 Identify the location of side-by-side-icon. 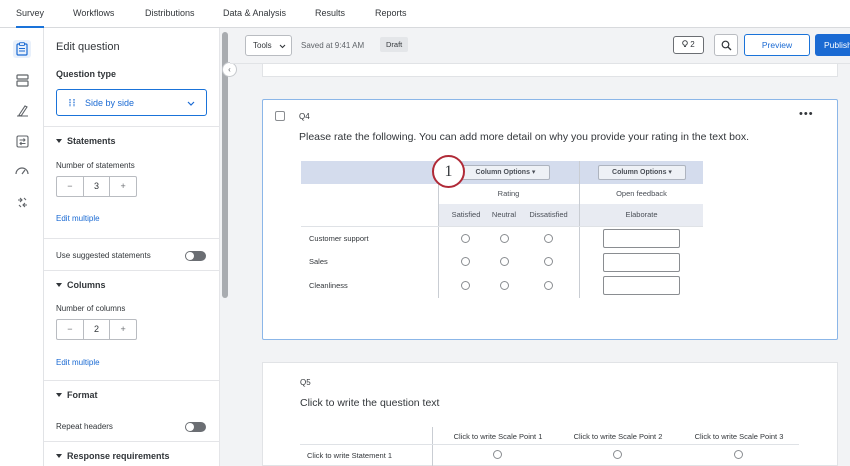
(72, 103).